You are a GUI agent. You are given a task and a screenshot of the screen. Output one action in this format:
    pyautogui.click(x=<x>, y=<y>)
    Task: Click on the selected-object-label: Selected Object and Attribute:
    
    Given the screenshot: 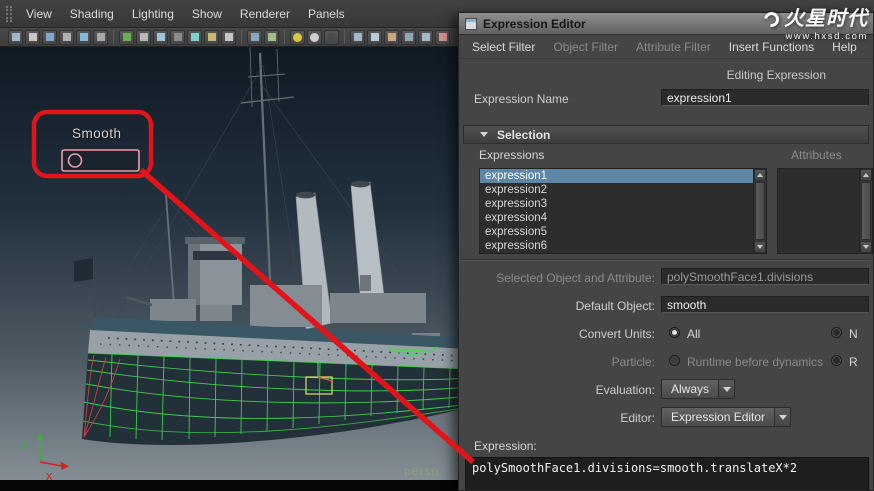 What is the action you would take?
    pyautogui.click(x=575, y=278)
    